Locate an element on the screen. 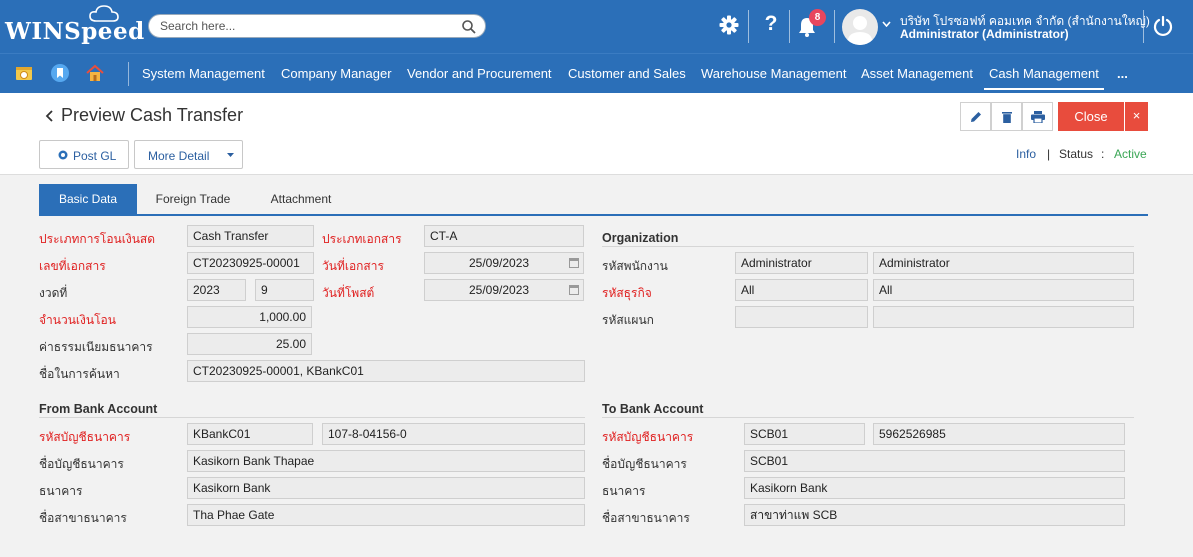 This screenshot has width=1193, height=557. to-branch-field: สาขาท่าแพ SCB is located at coordinates (934, 515).